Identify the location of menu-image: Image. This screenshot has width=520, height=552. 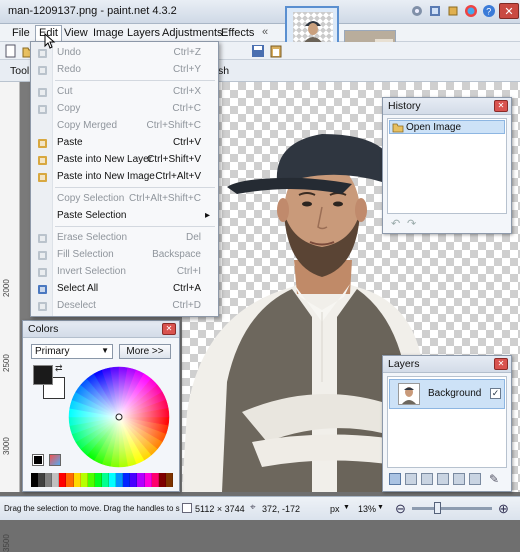
(108, 33).